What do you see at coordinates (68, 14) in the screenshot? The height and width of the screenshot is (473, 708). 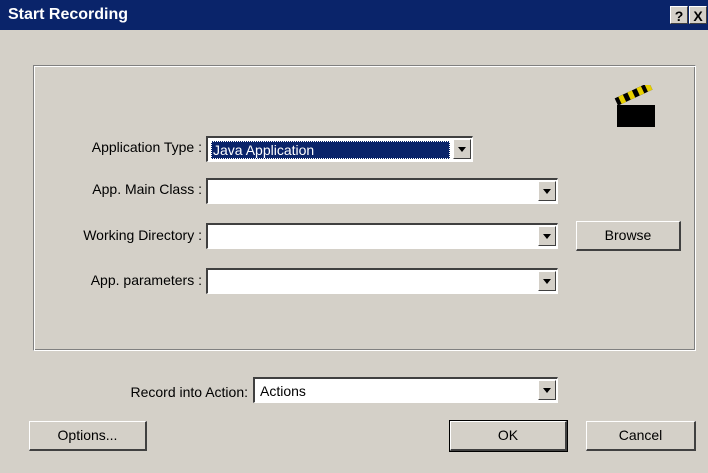 I see `window-title: Start Recording` at bounding box center [68, 14].